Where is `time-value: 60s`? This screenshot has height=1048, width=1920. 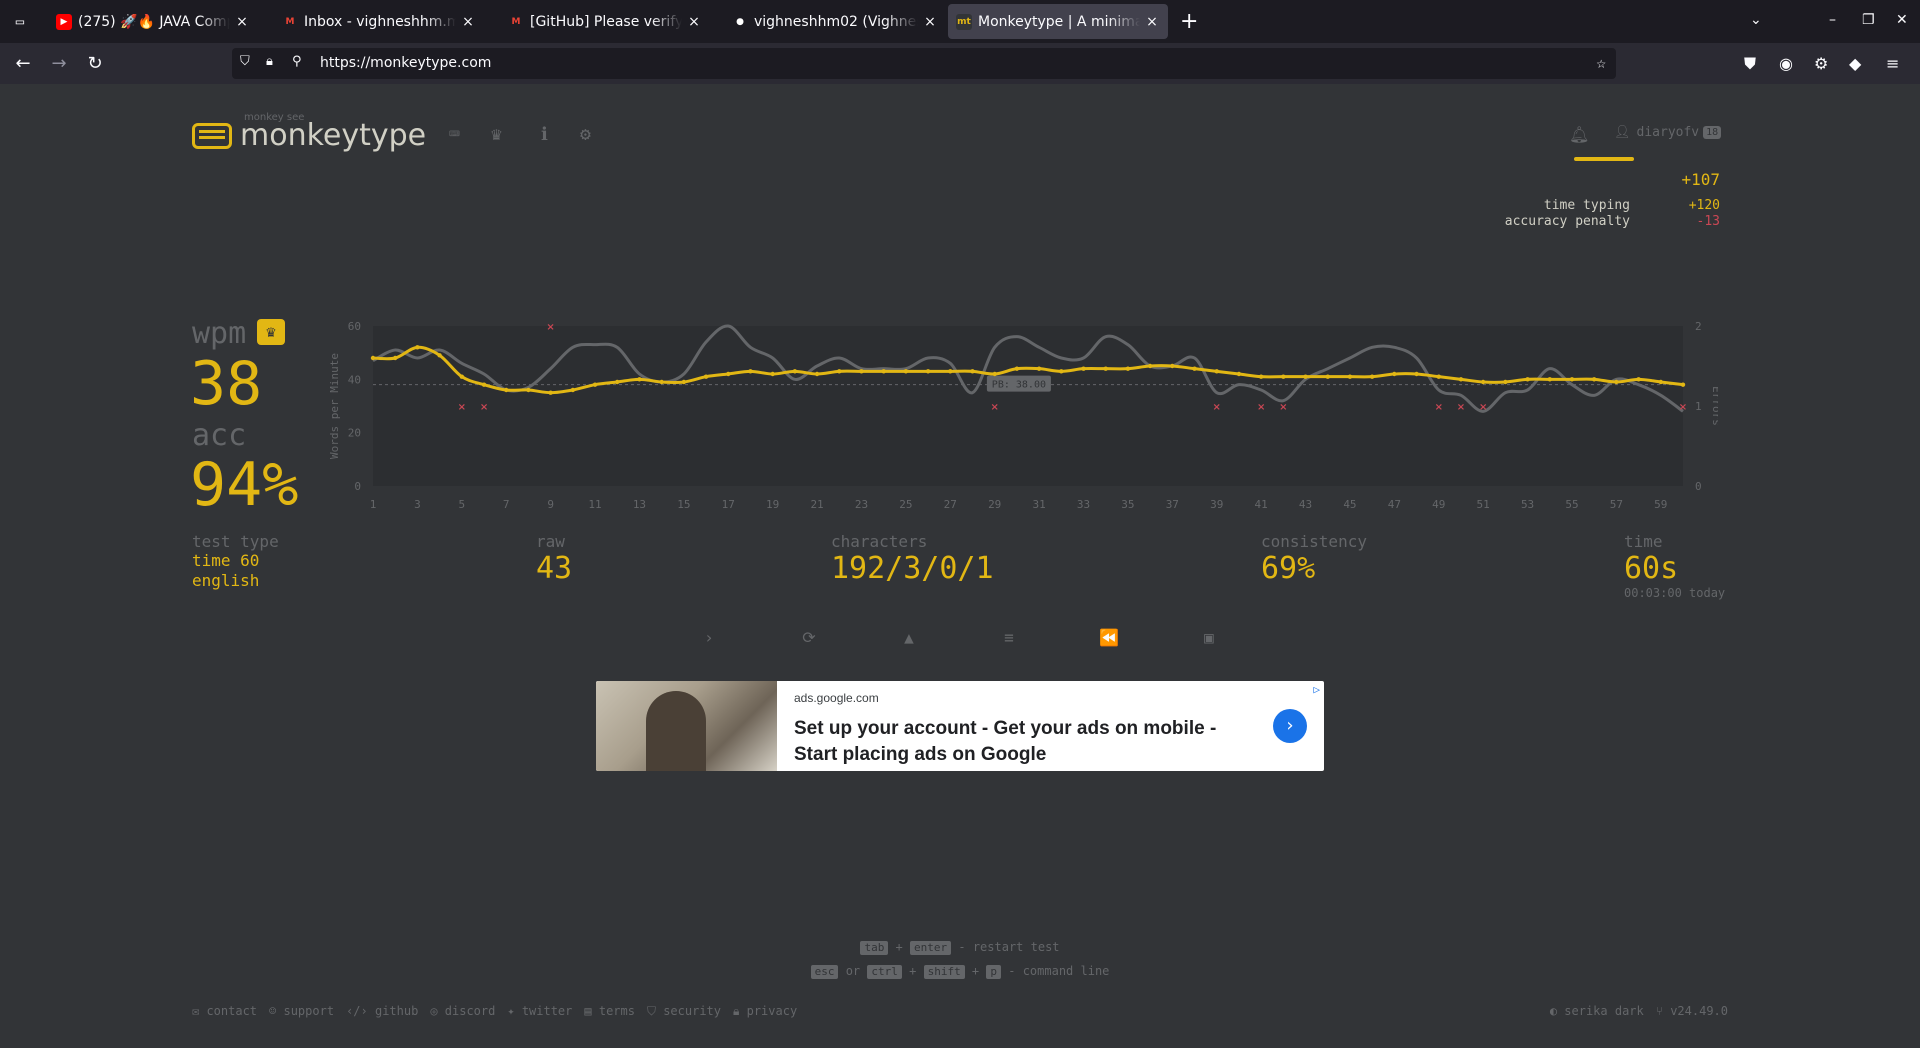
time-value: 60s is located at coordinates (1674, 568).